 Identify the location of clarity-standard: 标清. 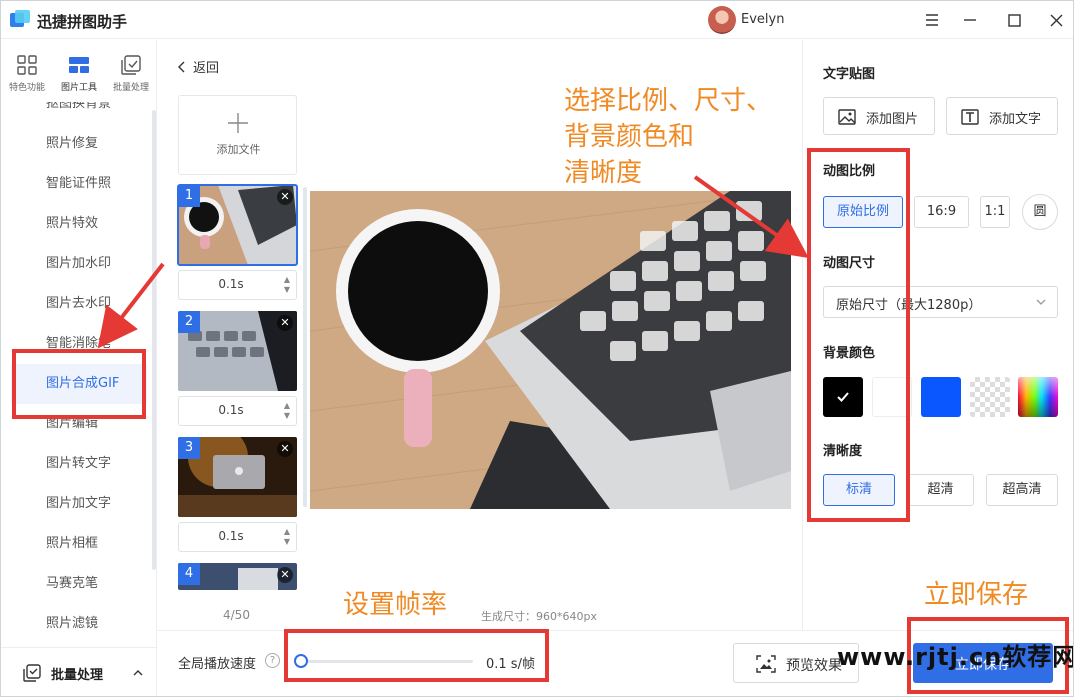
(859, 490).